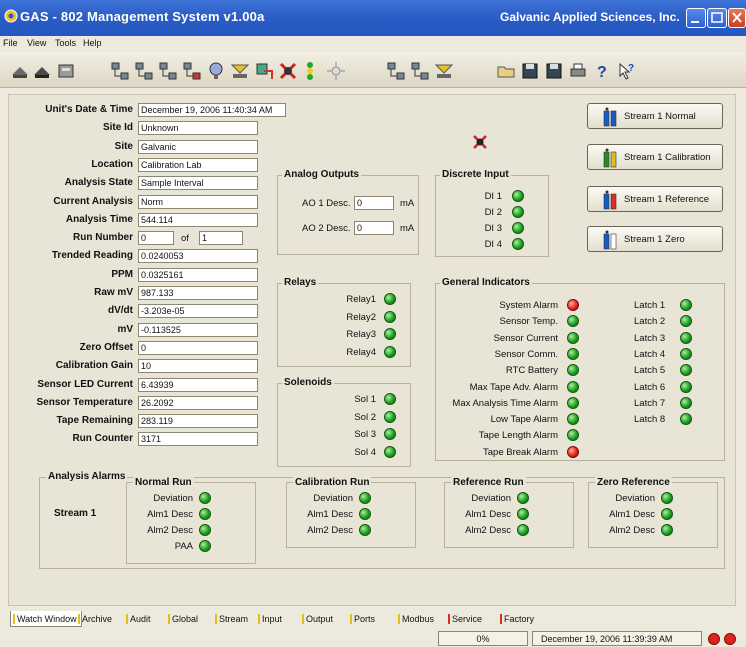 This screenshot has width=746, height=647. I want to click on indicator-label: DI 3, so click(493, 228).